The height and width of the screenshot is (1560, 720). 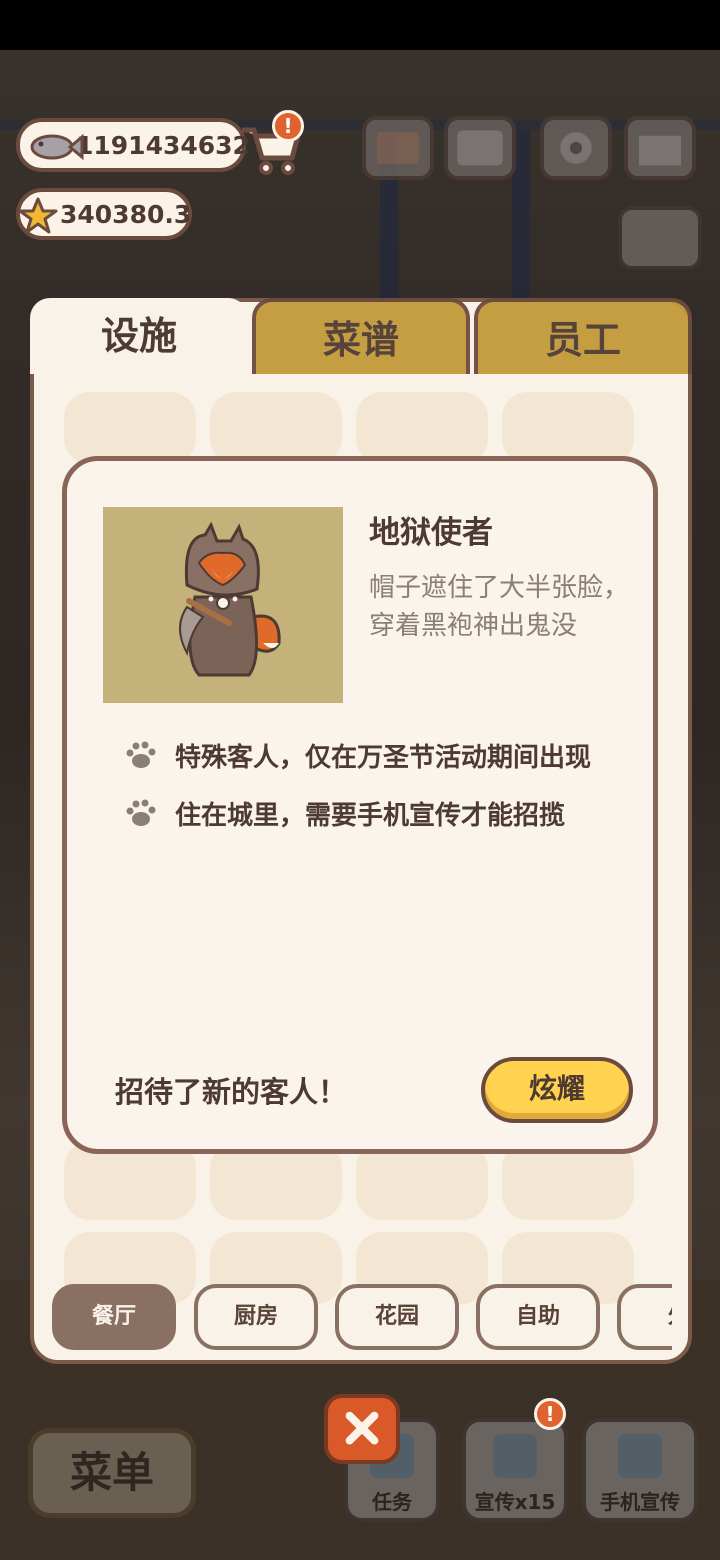 I want to click on category-outdoor: 外, so click(x=644, y=1317).